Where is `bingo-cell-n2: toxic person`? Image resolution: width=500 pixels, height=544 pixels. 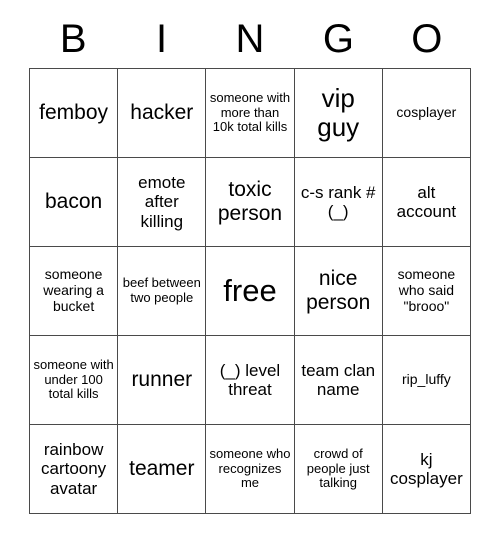
bingo-cell-n2: toxic person is located at coordinates (250, 202).